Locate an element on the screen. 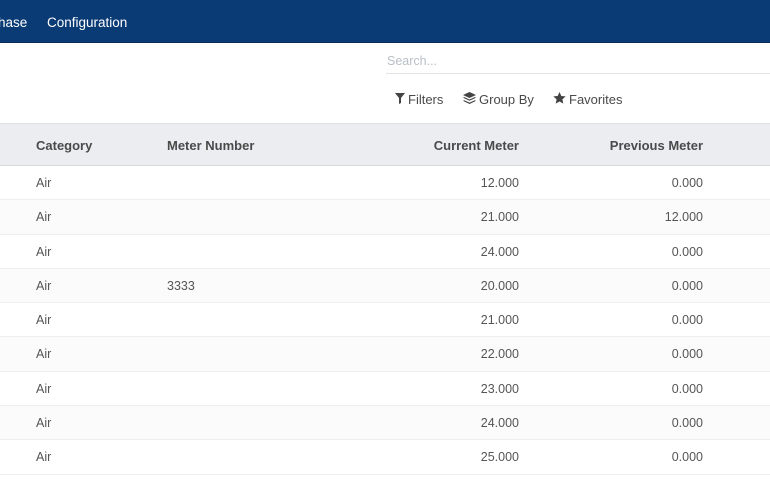 The height and width of the screenshot is (480, 770). table-row: Air 21.000 0.000 is located at coordinates (385, 320).